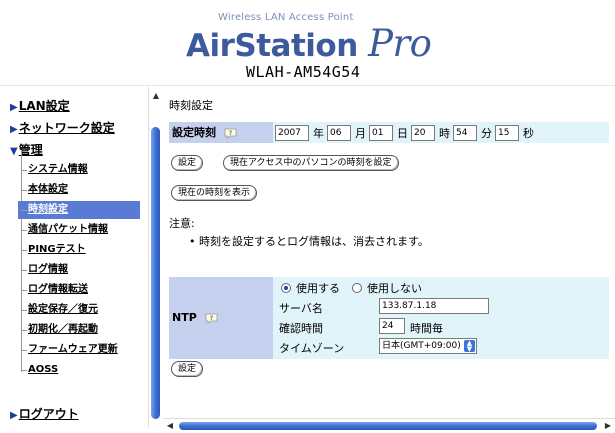 This screenshot has height=433, width=615. Describe the element at coordinates (48, 414) in the screenshot. I see `nav-logout-label: ログアウト` at that location.